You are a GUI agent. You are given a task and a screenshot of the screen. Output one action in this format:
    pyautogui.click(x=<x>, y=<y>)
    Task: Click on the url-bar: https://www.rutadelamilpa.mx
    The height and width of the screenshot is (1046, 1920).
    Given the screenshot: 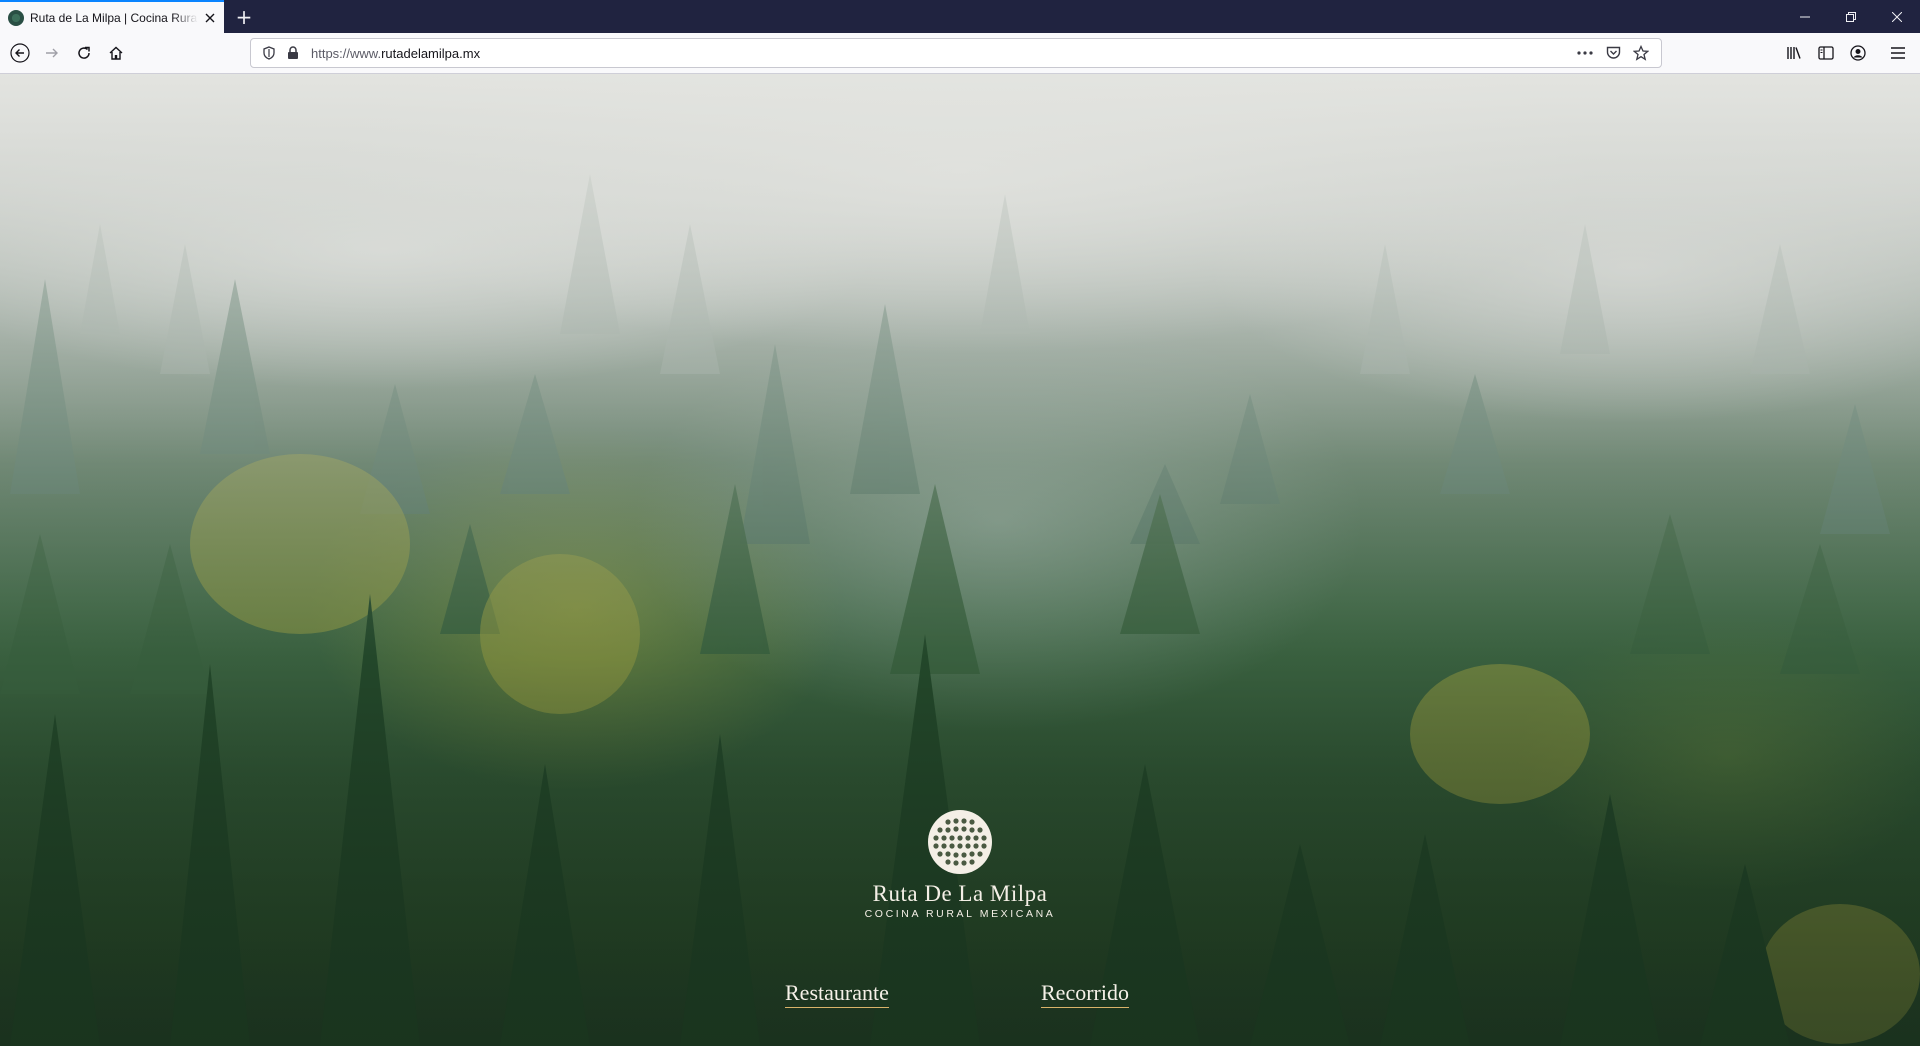 What is the action you would take?
    pyautogui.click(x=956, y=53)
    